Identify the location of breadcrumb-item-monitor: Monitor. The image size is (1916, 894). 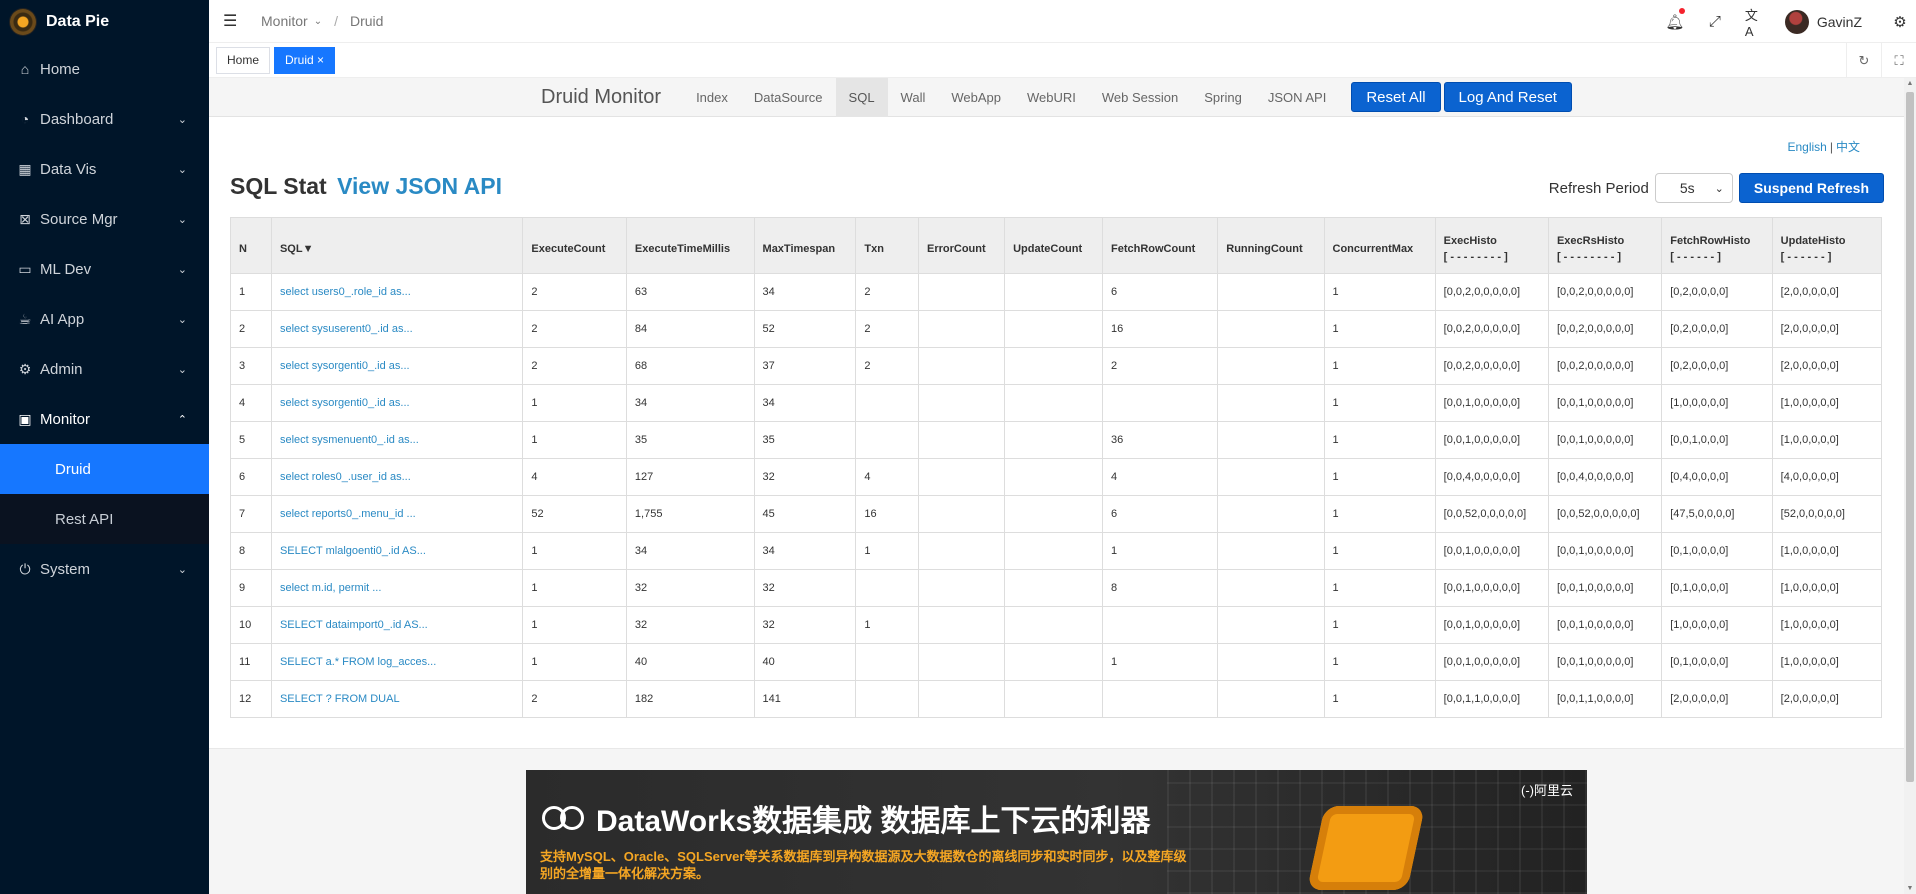
(284, 21).